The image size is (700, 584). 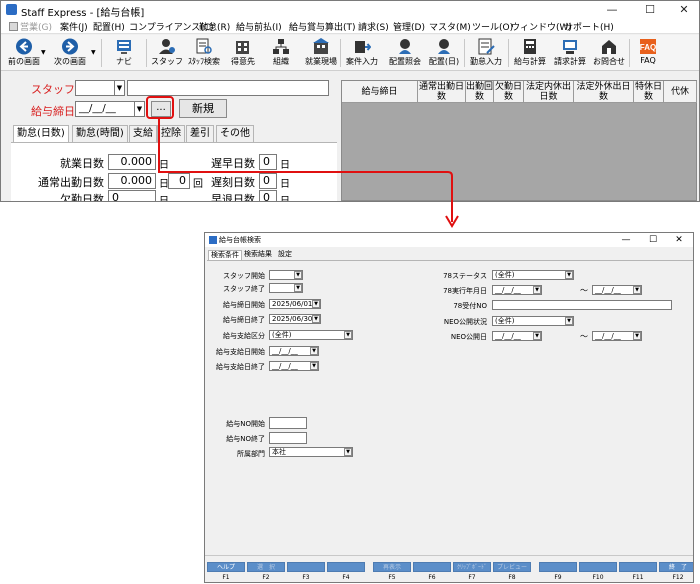 What do you see at coordinates (30, 26) in the screenshot?
I see `menu-sales: 営業(G)` at bounding box center [30, 26].